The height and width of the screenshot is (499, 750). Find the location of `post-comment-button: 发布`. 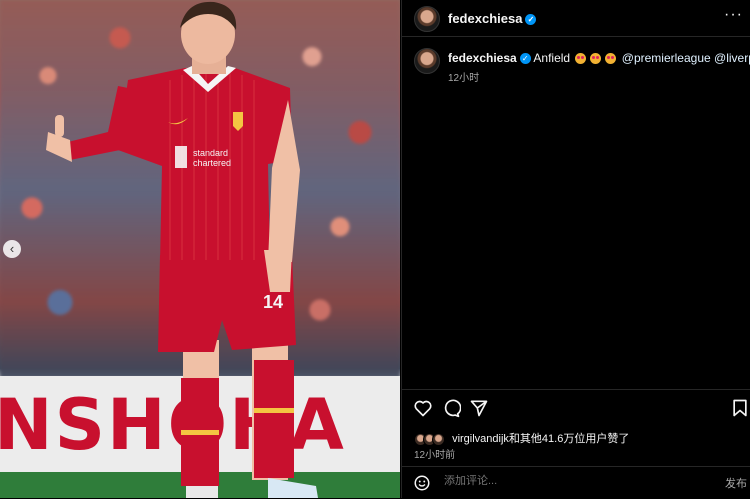

post-comment-button: 发布 is located at coordinates (736, 483).